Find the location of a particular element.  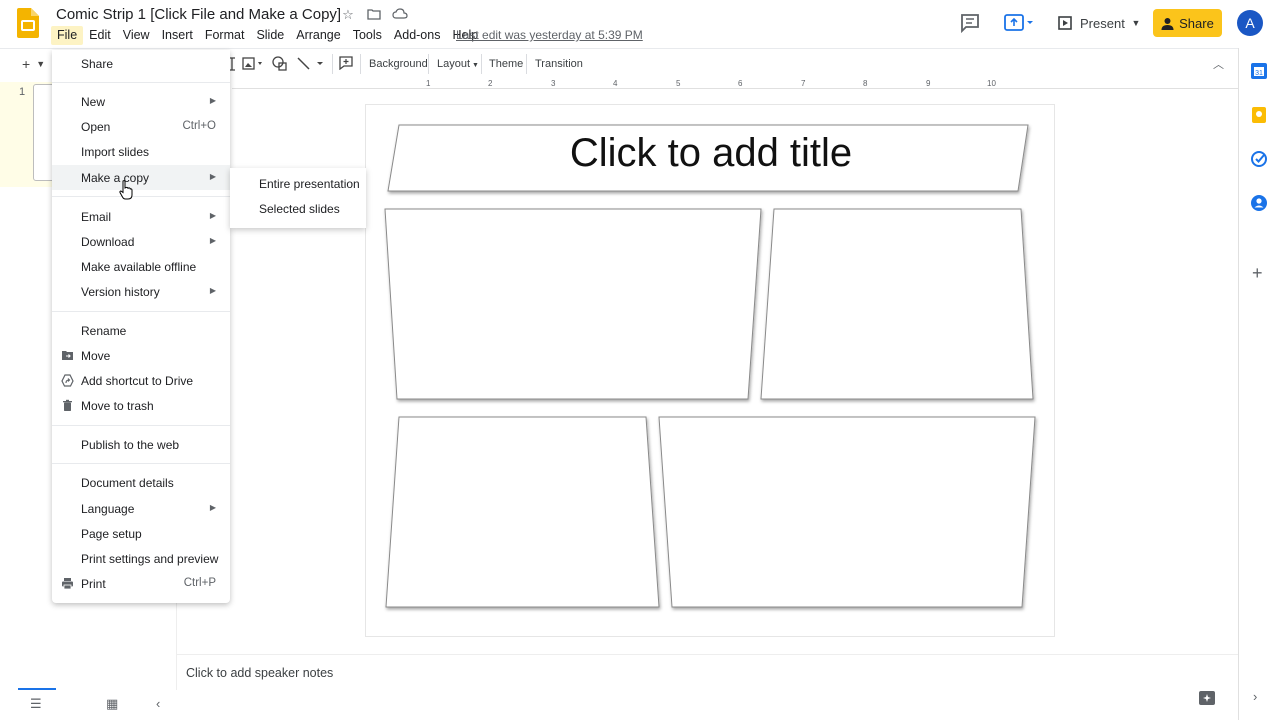

present-dropdown-icon: ▼ is located at coordinates (1136, 23).